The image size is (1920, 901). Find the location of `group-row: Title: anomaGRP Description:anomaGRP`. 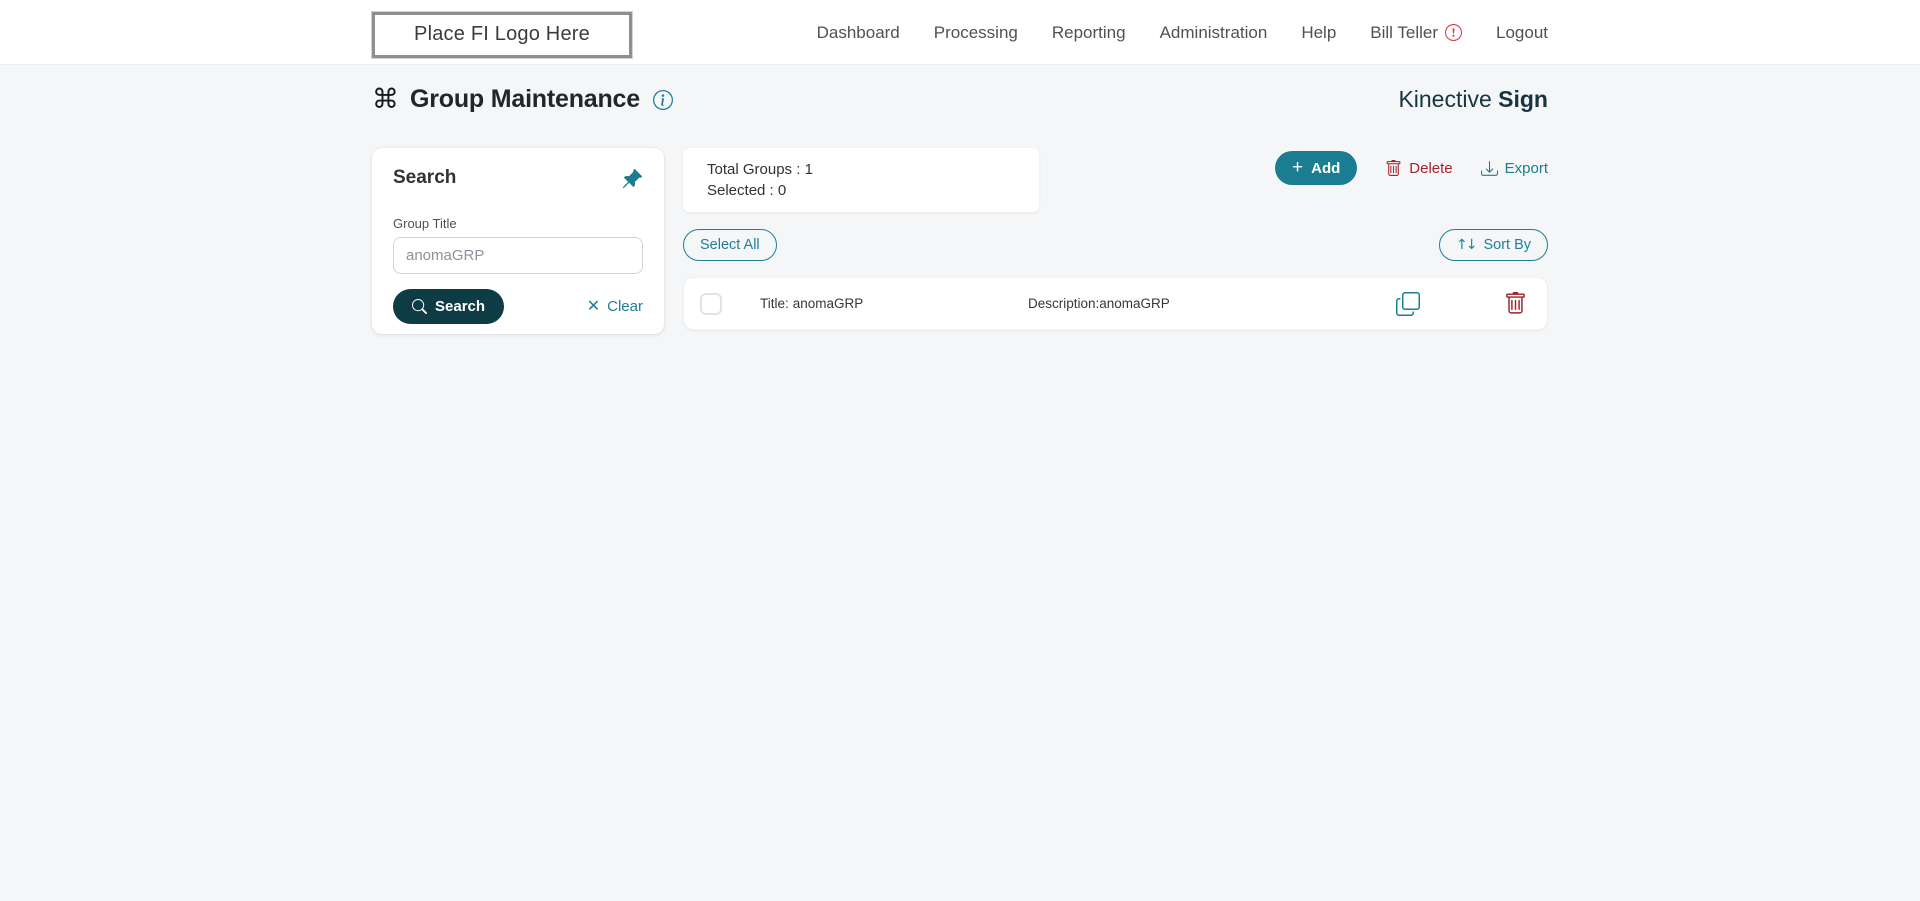

group-row: Title: anomaGRP Description:anomaGRP is located at coordinates (1115, 303).